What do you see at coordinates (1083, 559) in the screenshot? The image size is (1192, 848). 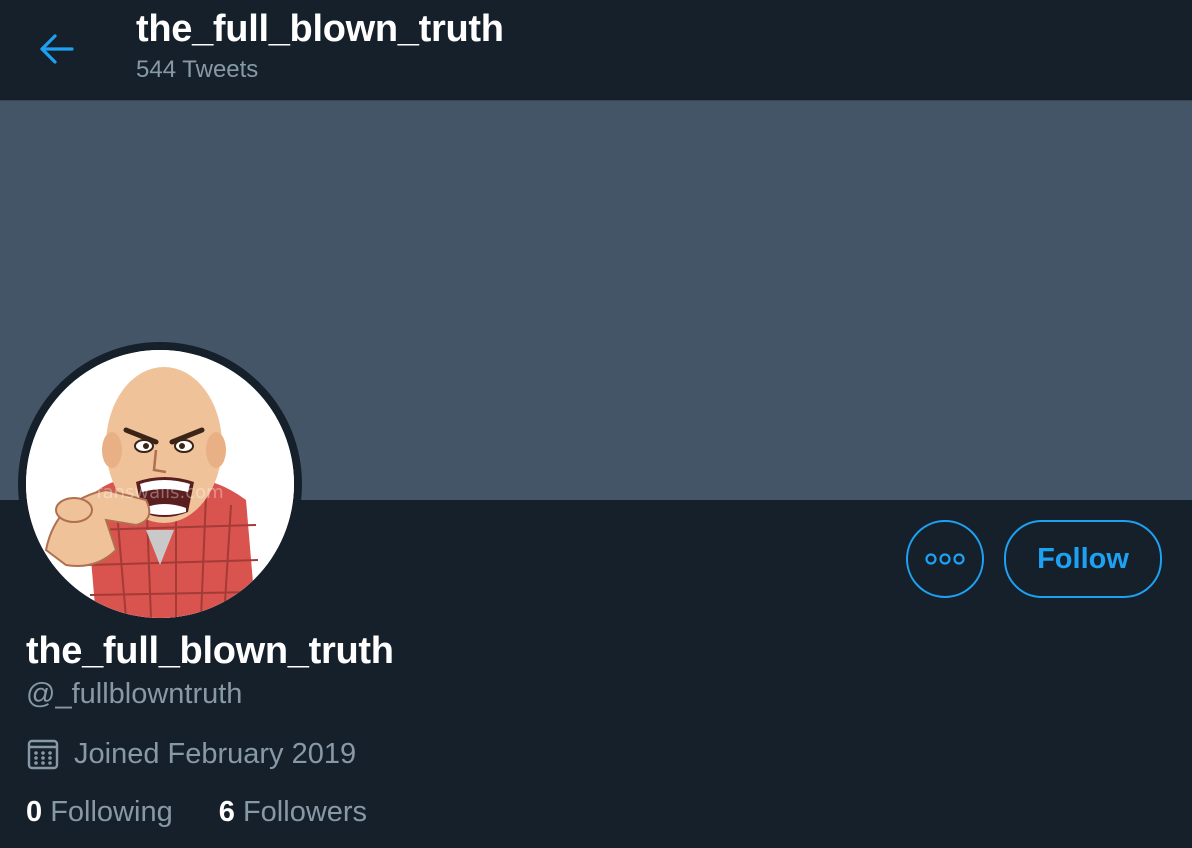 I see `follow-button: Follow` at bounding box center [1083, 559].